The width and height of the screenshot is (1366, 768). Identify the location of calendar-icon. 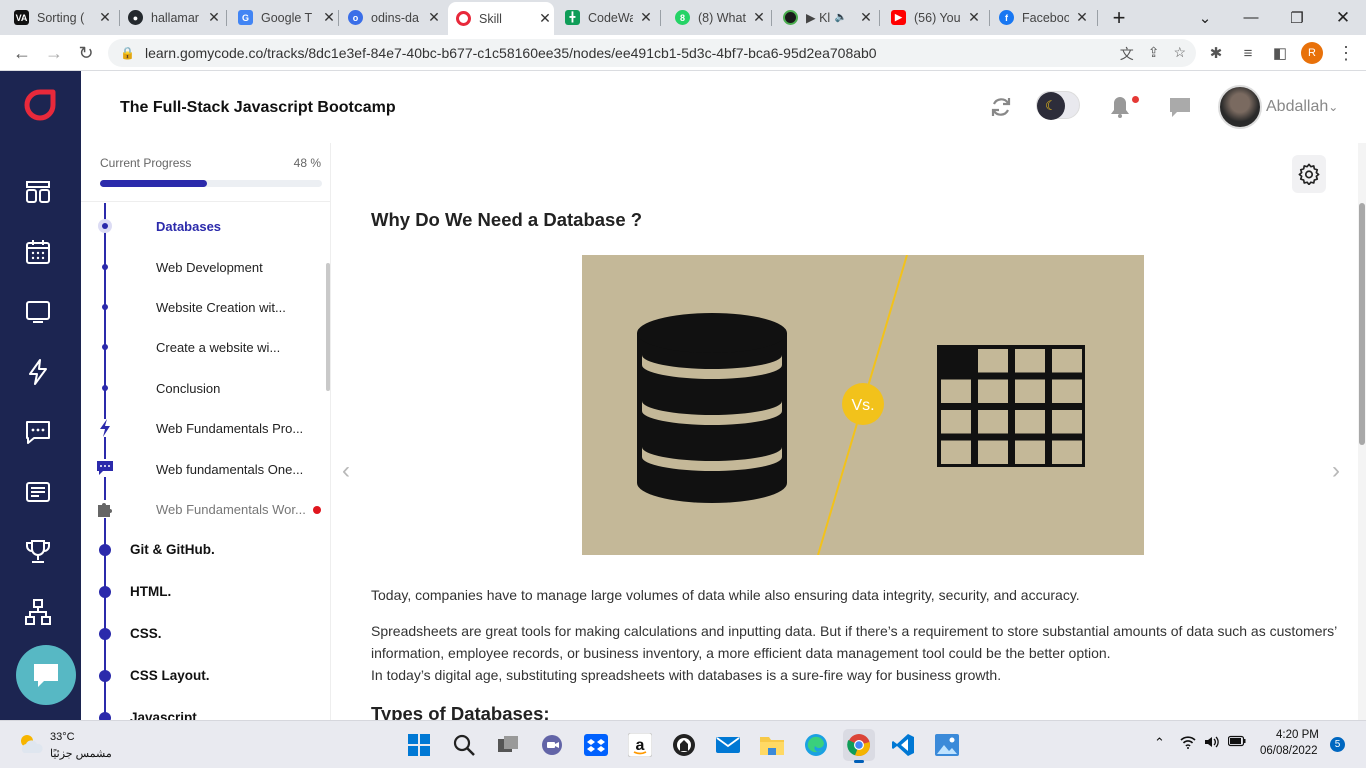
(38, 252).